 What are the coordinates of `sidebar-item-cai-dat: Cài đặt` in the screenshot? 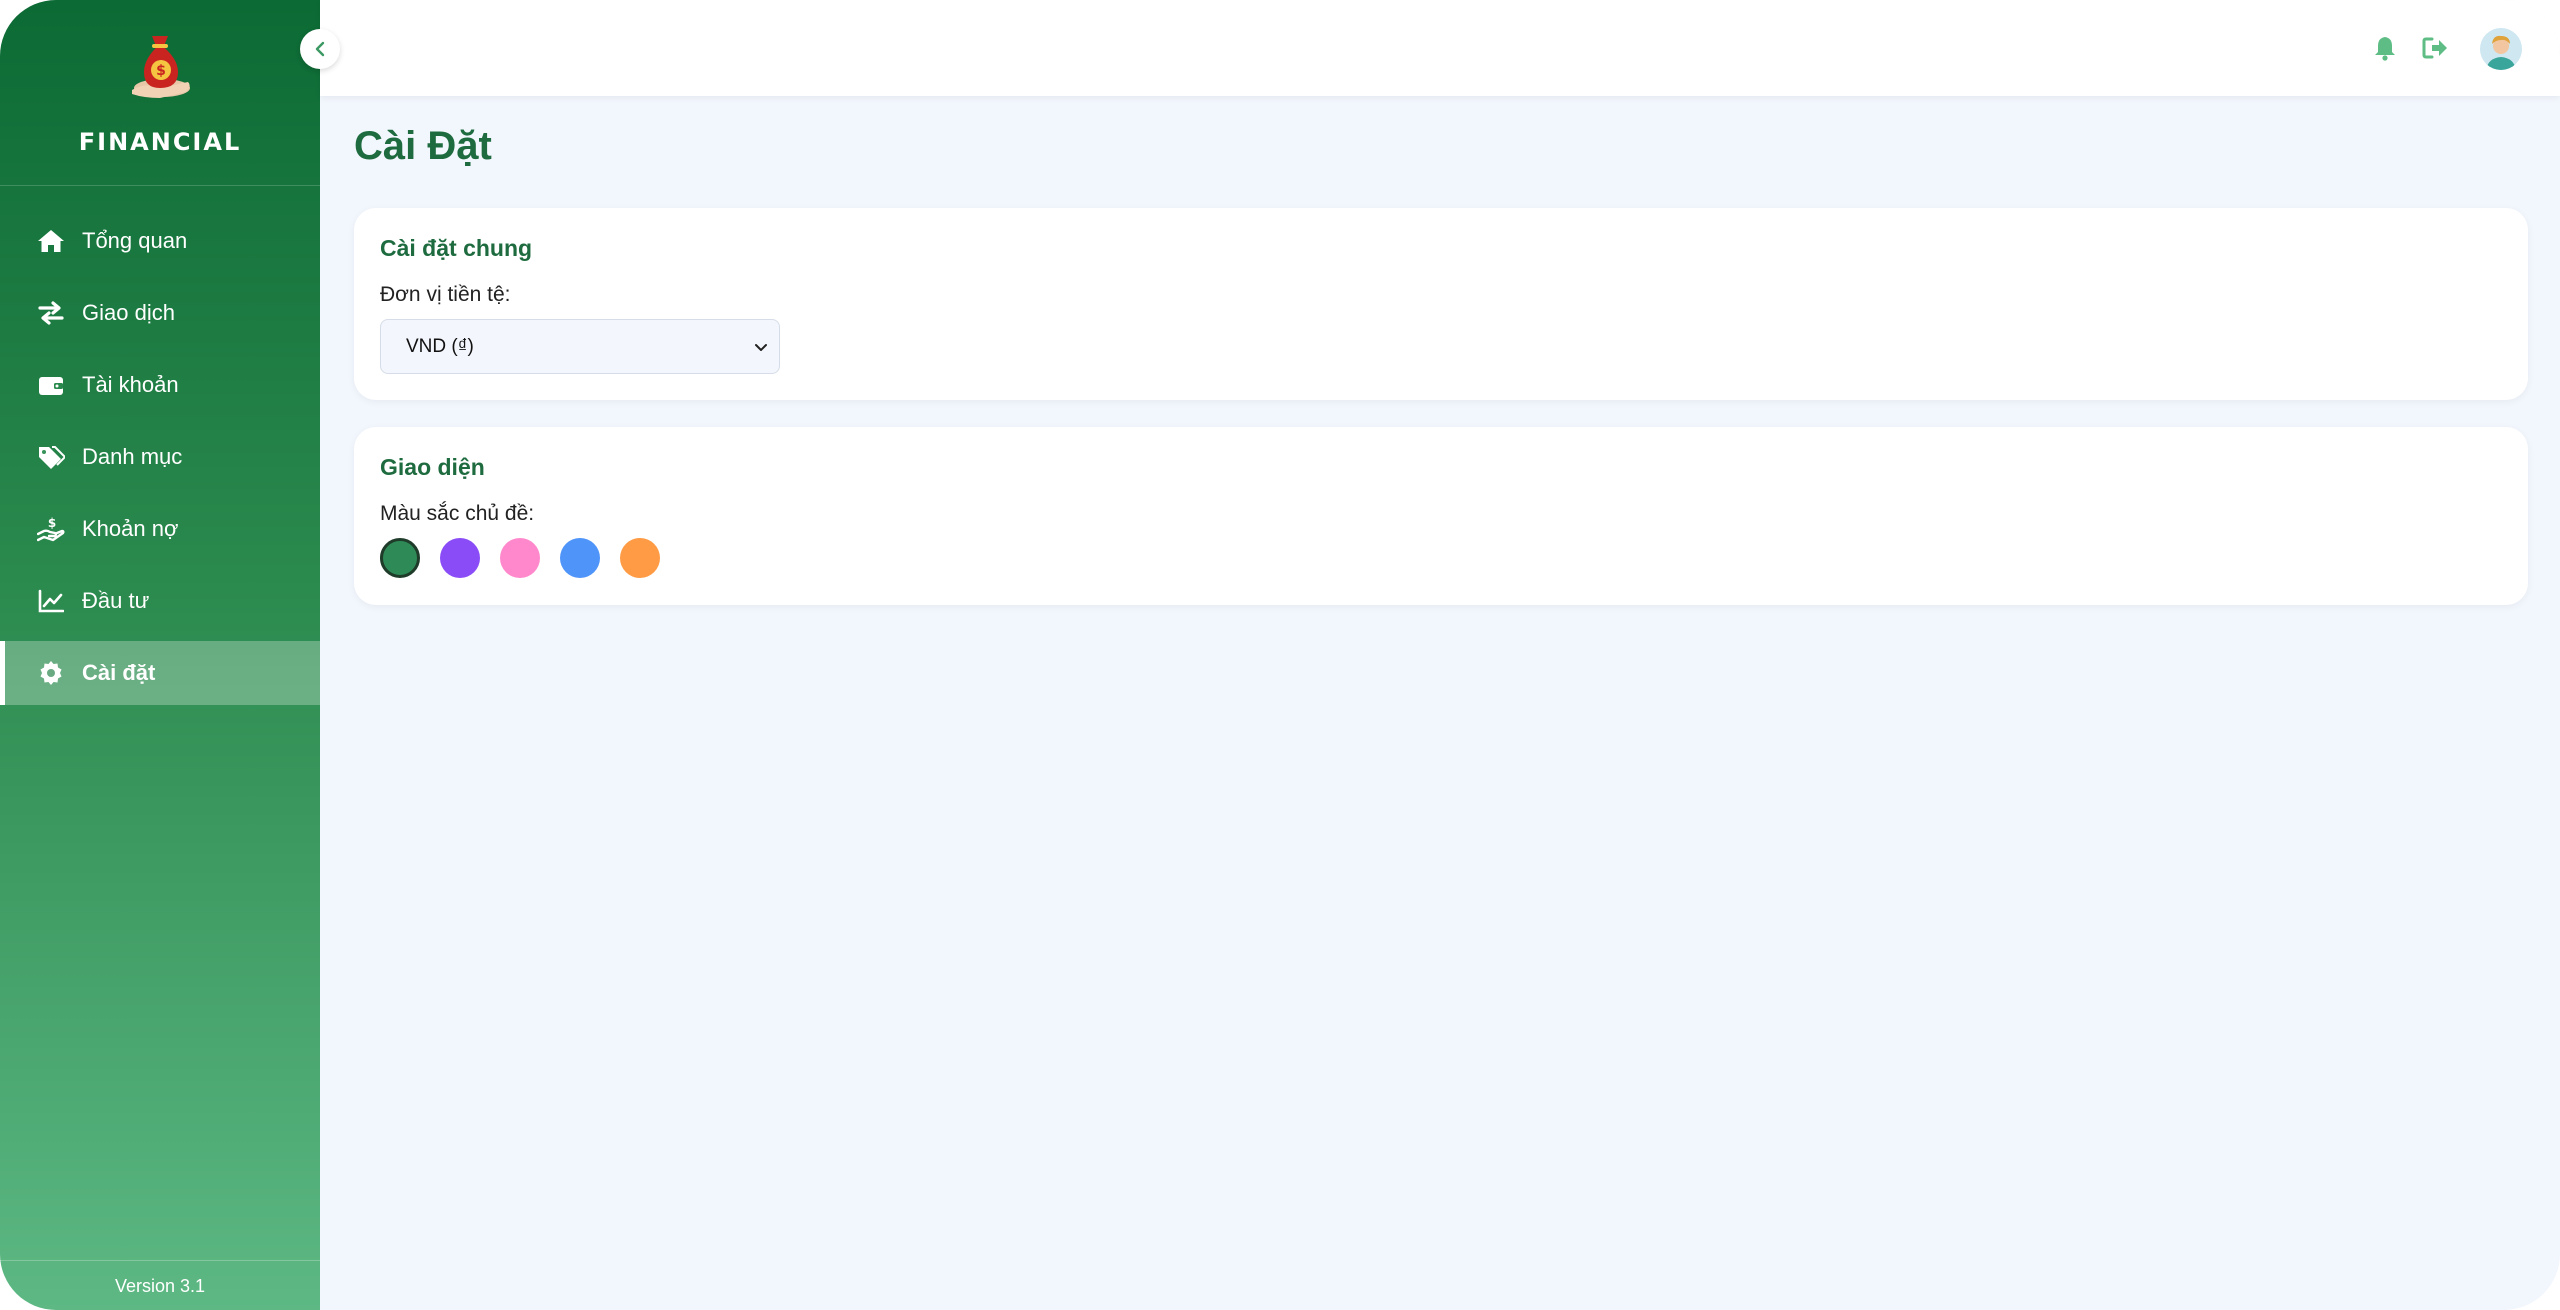 It's located at (160, 673).